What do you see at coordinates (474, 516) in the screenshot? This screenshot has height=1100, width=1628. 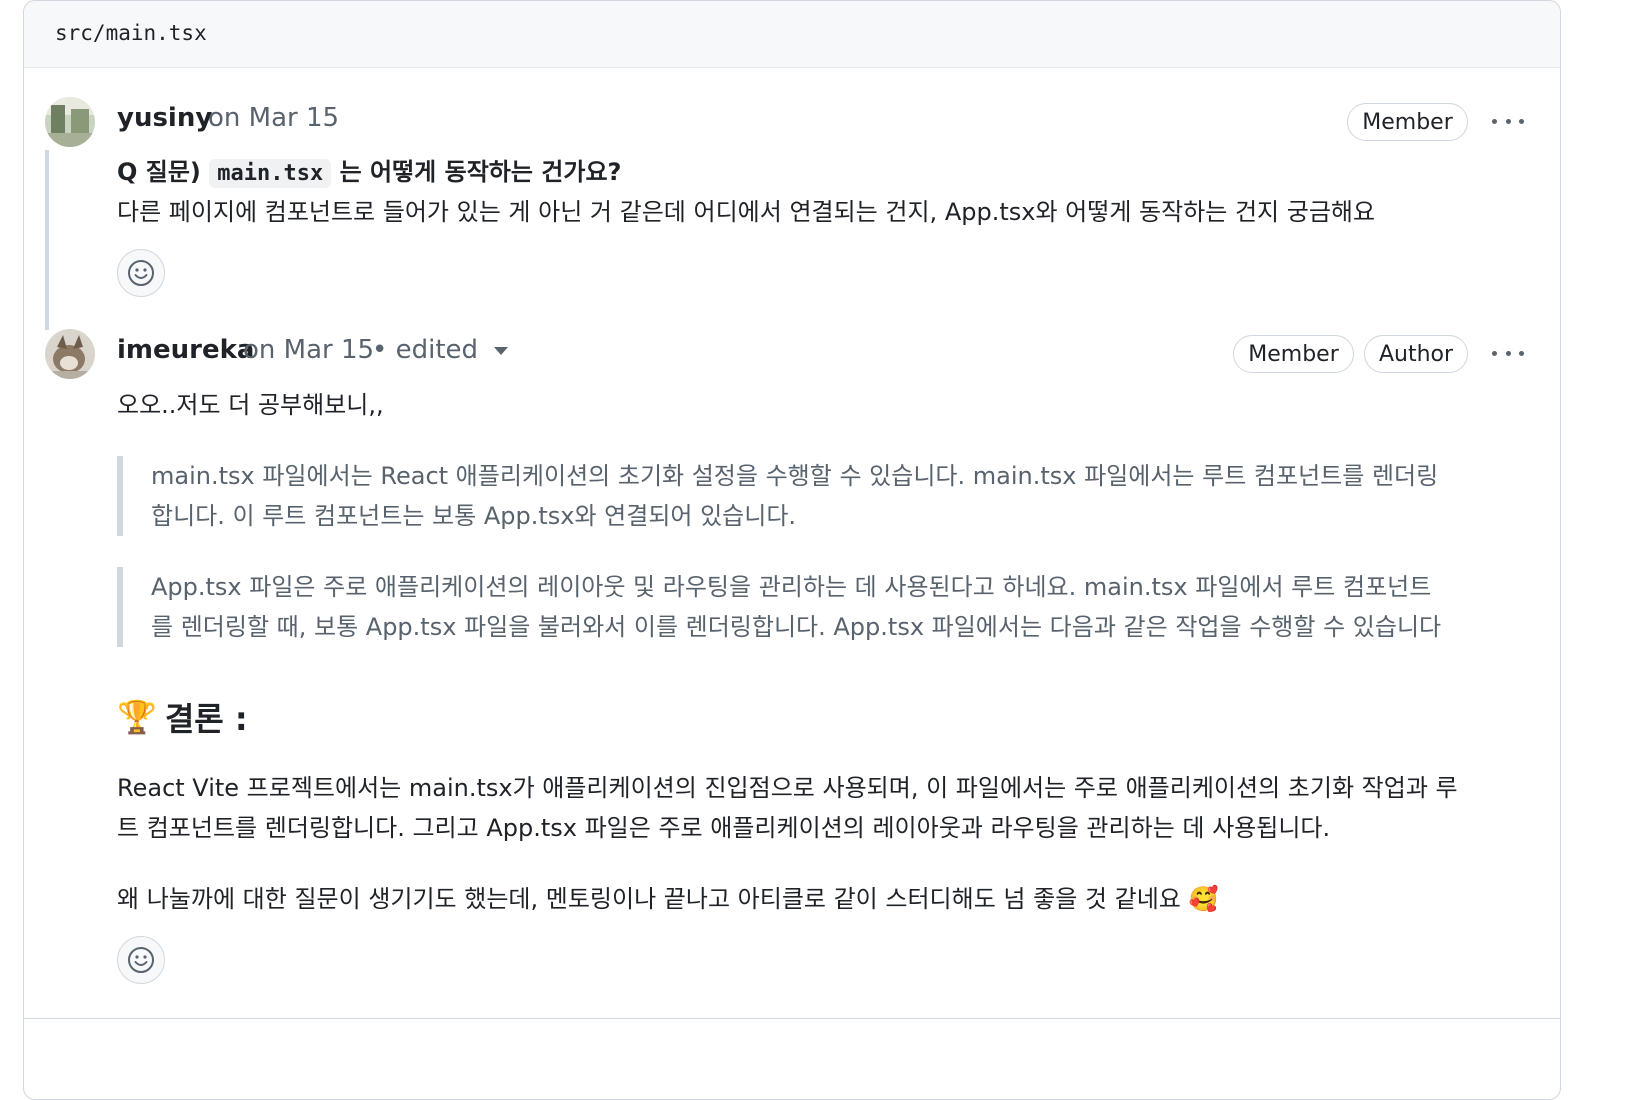 I see `quote-line: 합니다. 이 루트 컴포넌트는 보통 App.tsx와 연결되어 있습니다.` at bounding box center [474, 516].